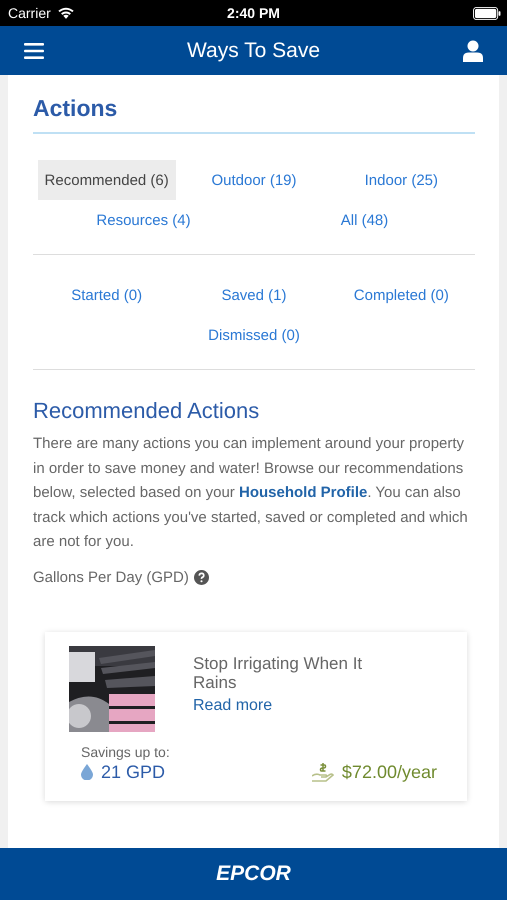 This screenshot has width=507, height=900. Describe the element at coordinates (365, 220) in the screenshot. I see `filter-tab: All (48)` at that location.